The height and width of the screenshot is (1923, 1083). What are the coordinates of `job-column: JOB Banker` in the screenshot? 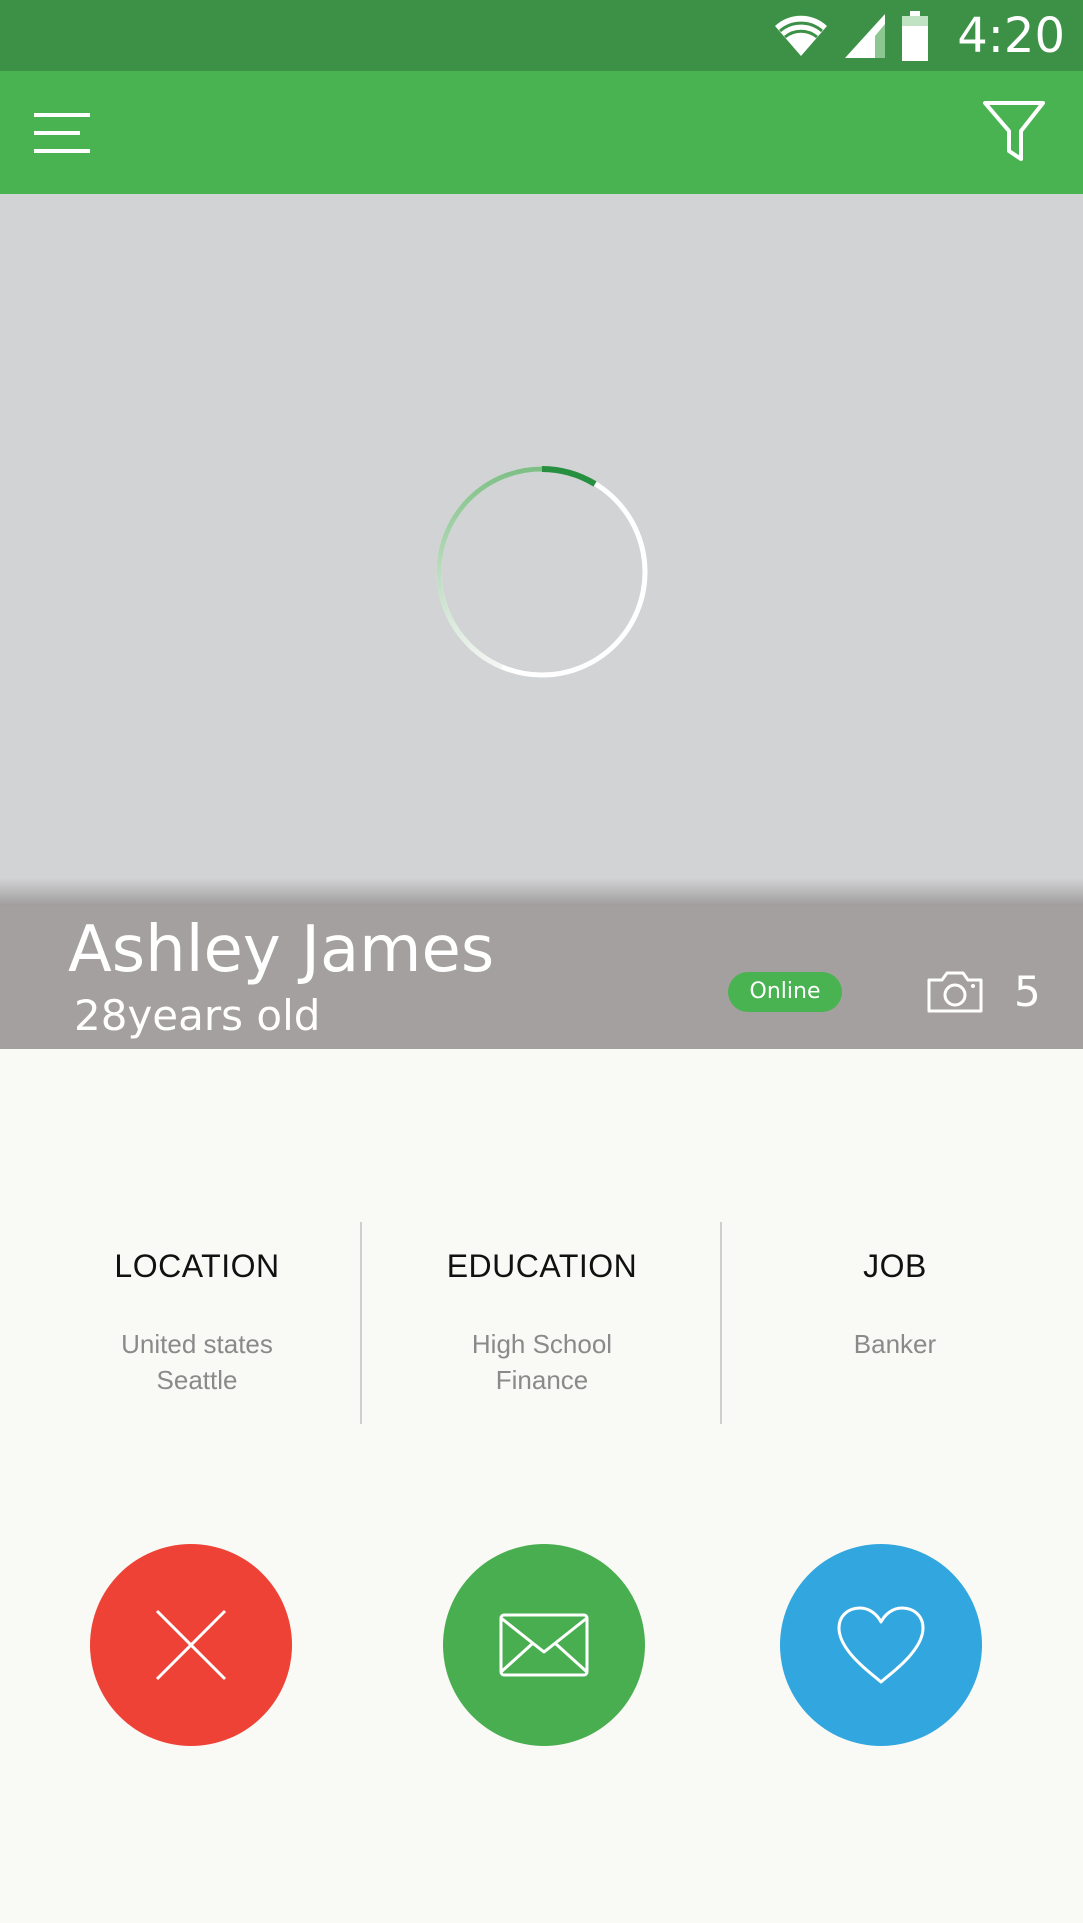 It's located at (895, 1324).